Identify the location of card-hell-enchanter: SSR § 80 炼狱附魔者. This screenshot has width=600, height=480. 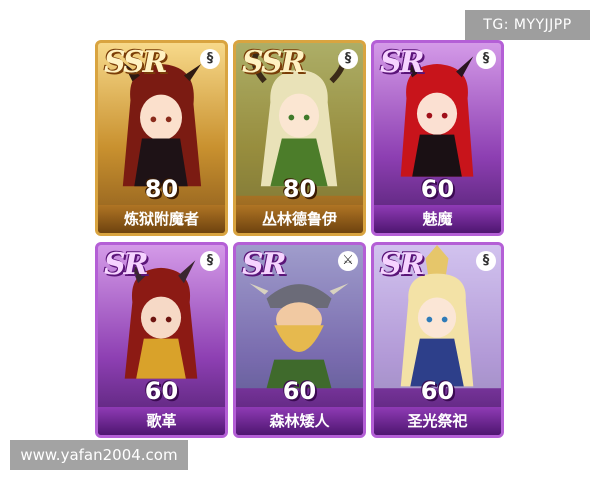
(161, 138).